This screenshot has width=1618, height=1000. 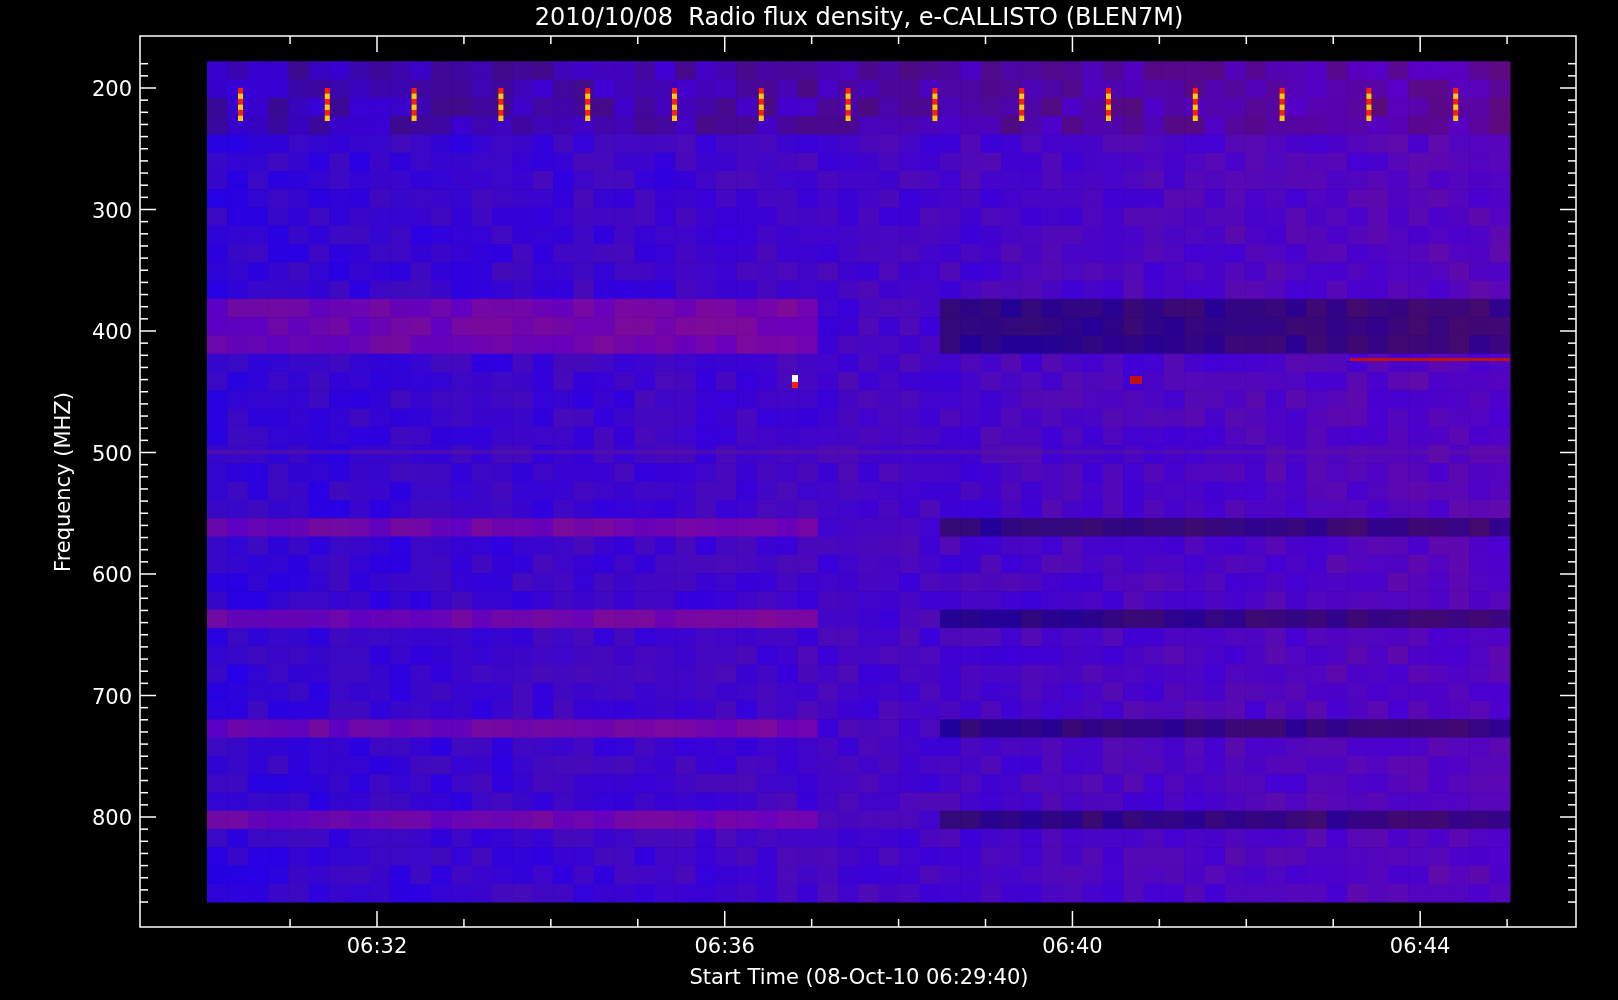 I want to click on x-tick-label: 06:40, so click(x=1072, y=946).